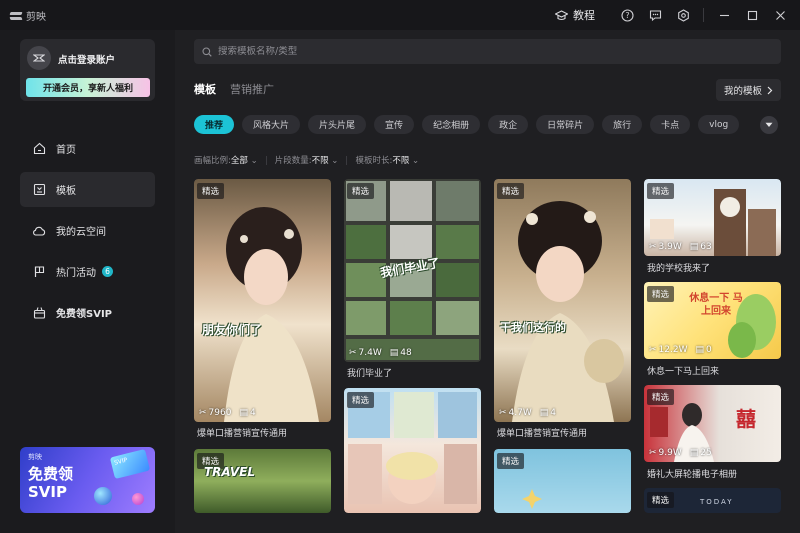  I want to click on template-card: 精选 我们毕业了 ✂ 7.4W ▤ 48 我们毕业了, so click(412, 279).